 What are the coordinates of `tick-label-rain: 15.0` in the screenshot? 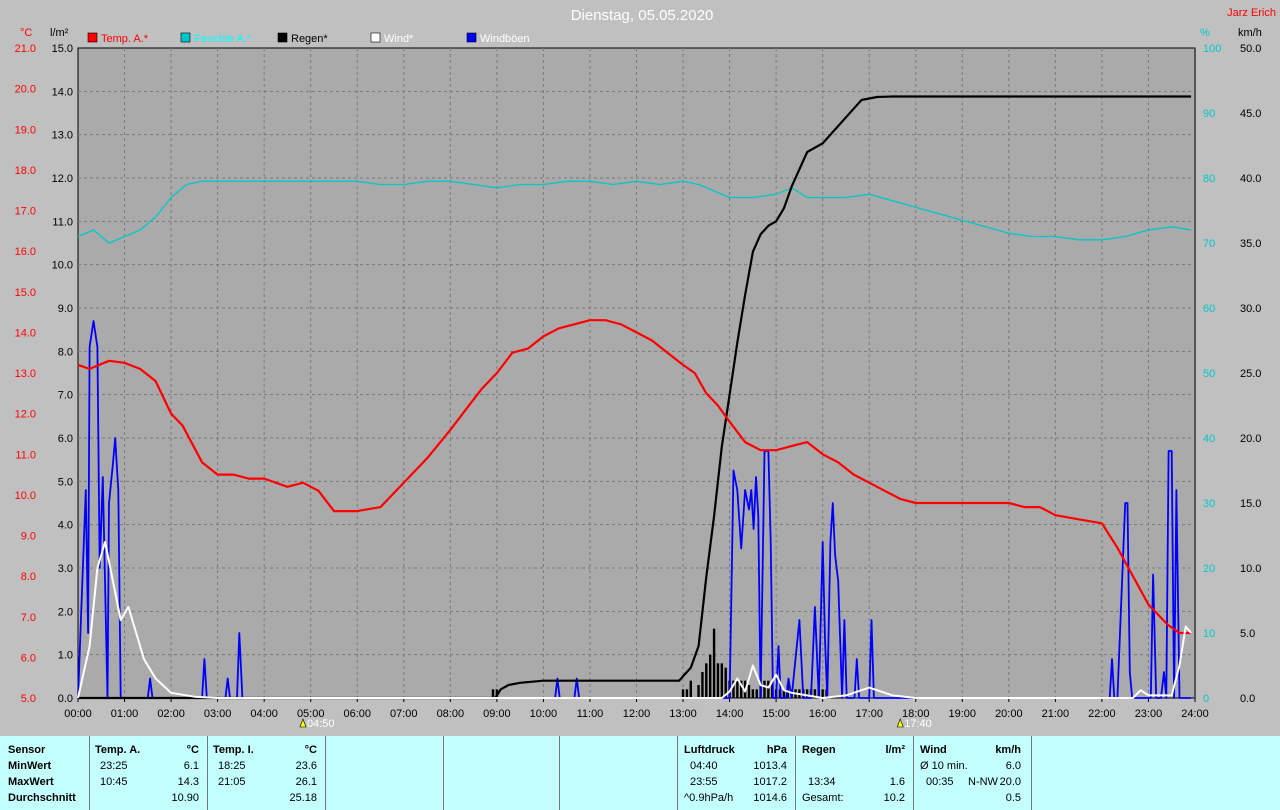 It's located at (62, 49).